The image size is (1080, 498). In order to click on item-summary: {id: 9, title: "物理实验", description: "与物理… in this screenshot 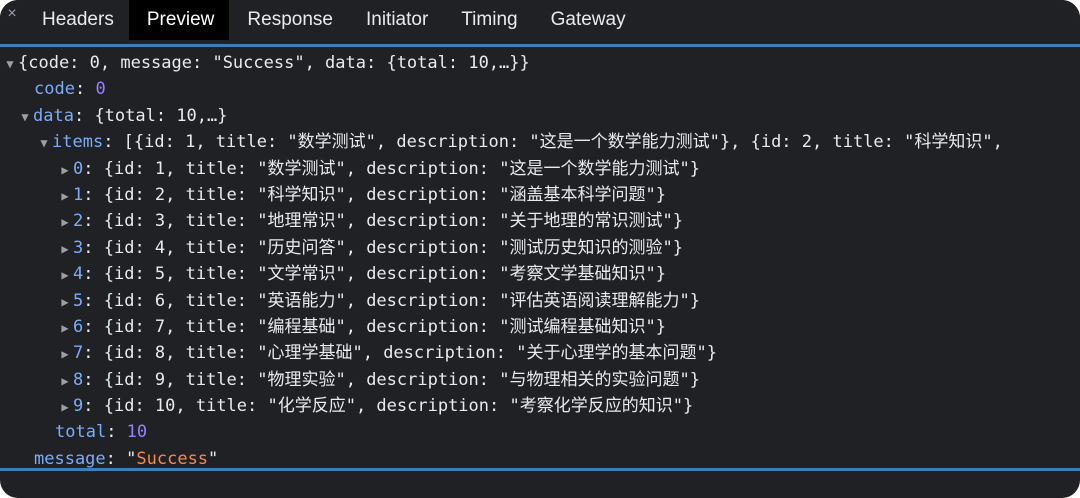, I will do `click(401, 379)`.